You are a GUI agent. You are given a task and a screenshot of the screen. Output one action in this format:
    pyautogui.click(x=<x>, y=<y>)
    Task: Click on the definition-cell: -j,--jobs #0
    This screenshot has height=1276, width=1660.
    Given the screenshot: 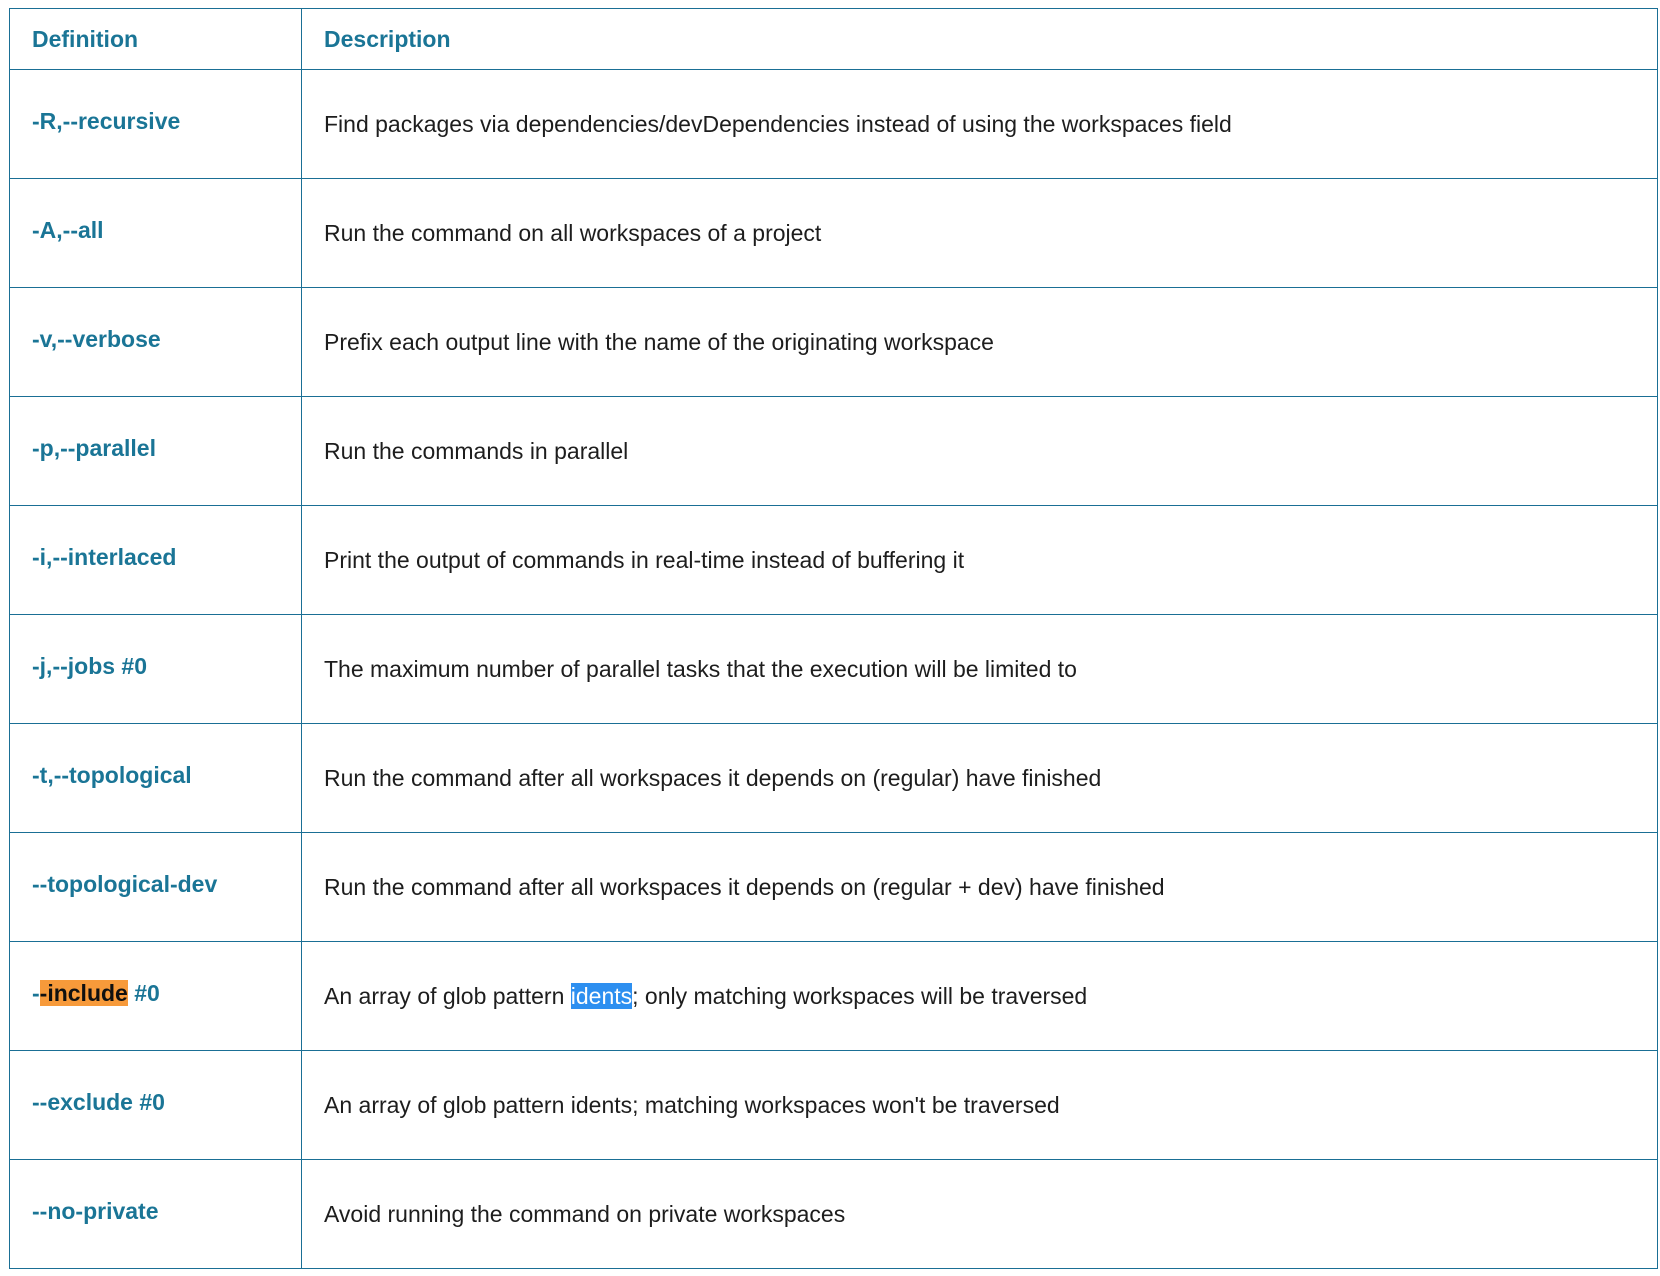 What is the action you would take?
    pyautogui.click(x=155, y=669)
    